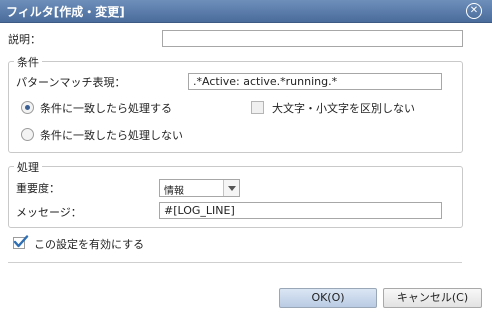 This screenshot has width=492, height=317. What do you see at coordinates (199, 188) in the screenshot?
I see `severity-select: 情報` at bounding box center [199, 188].